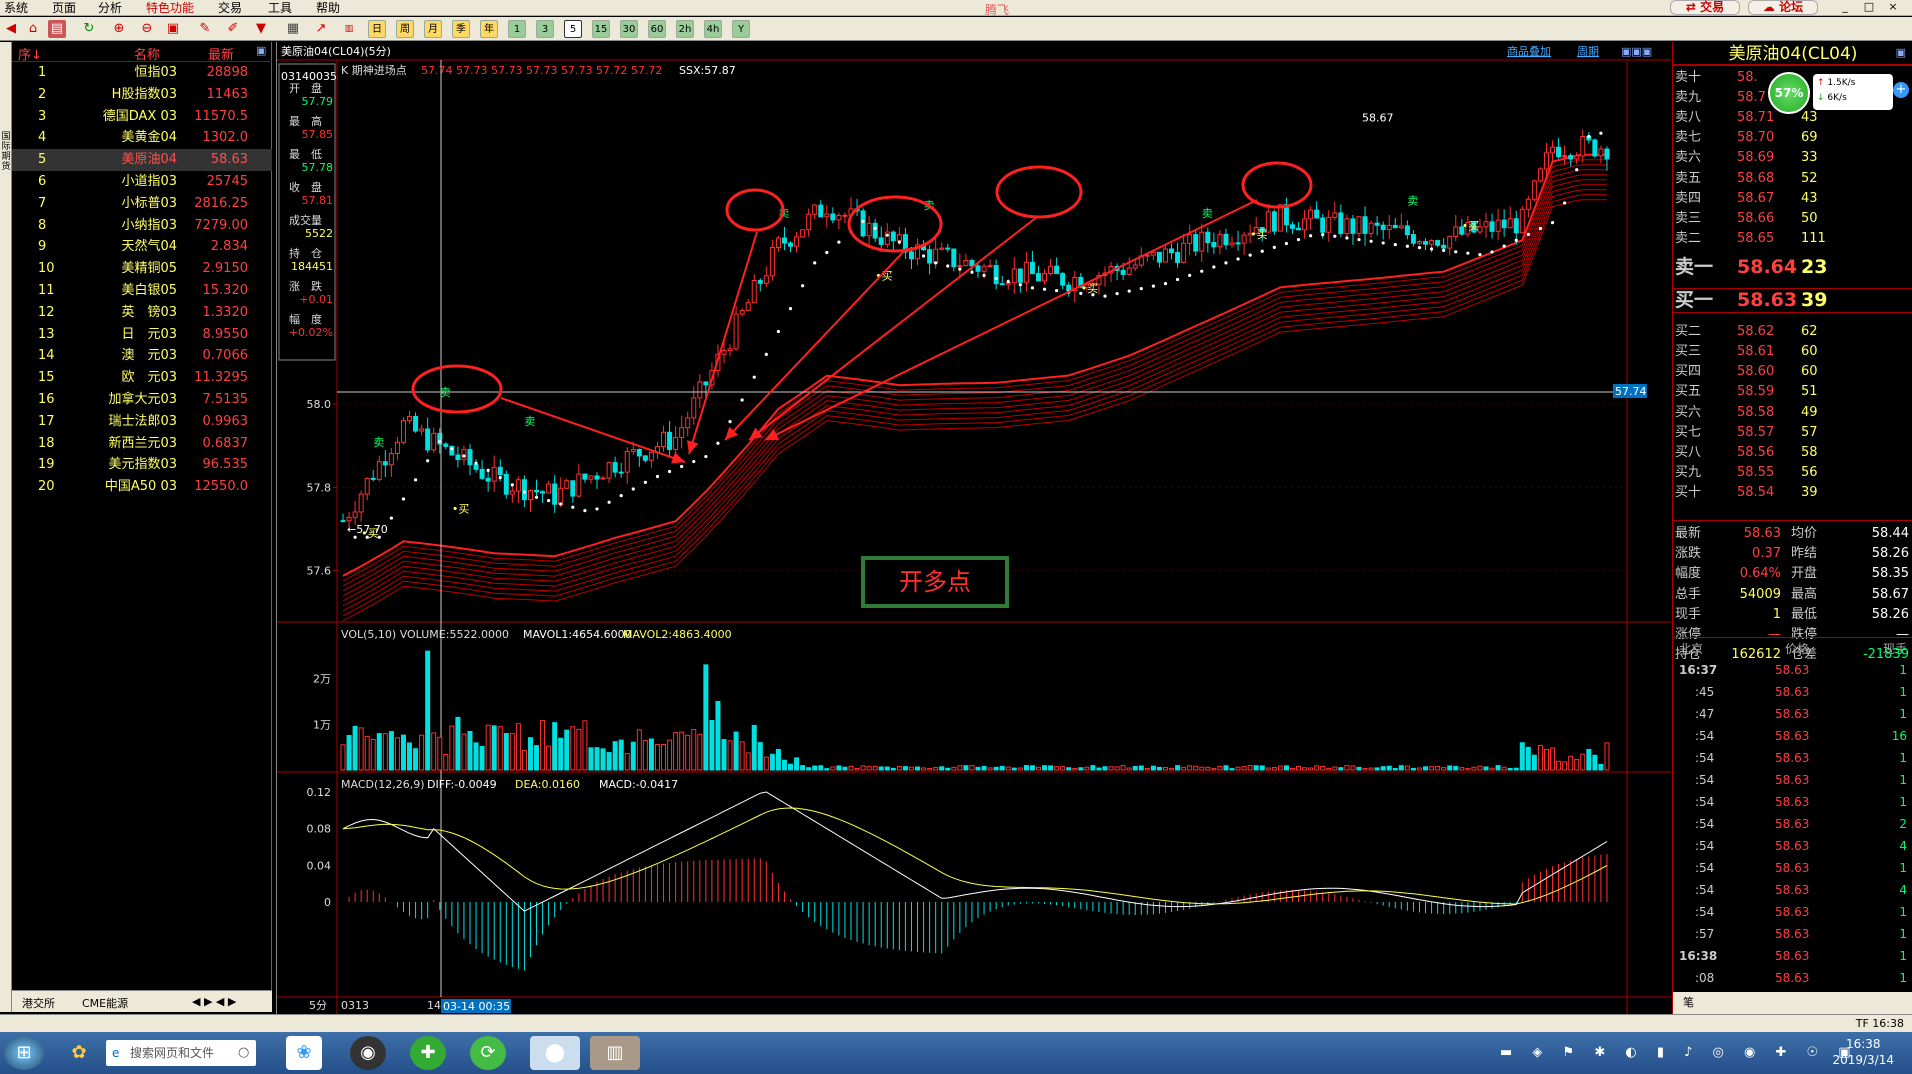 This screenshot has width=1912, height=1074. What do you see at coordinates (1792, 138) in the screenshot?
I see `ask-level: 卖七 58.70 69` at bounding box center [1792, 138].